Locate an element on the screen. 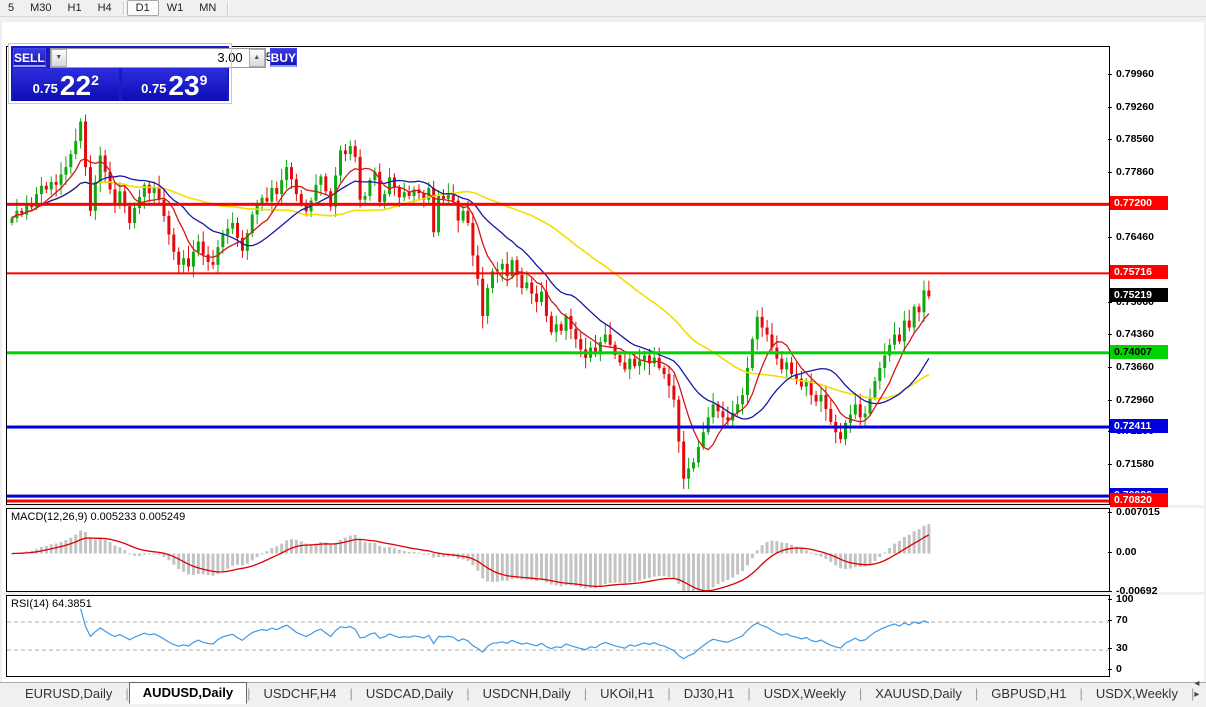  volume-input is located at coordinates (157, 57).